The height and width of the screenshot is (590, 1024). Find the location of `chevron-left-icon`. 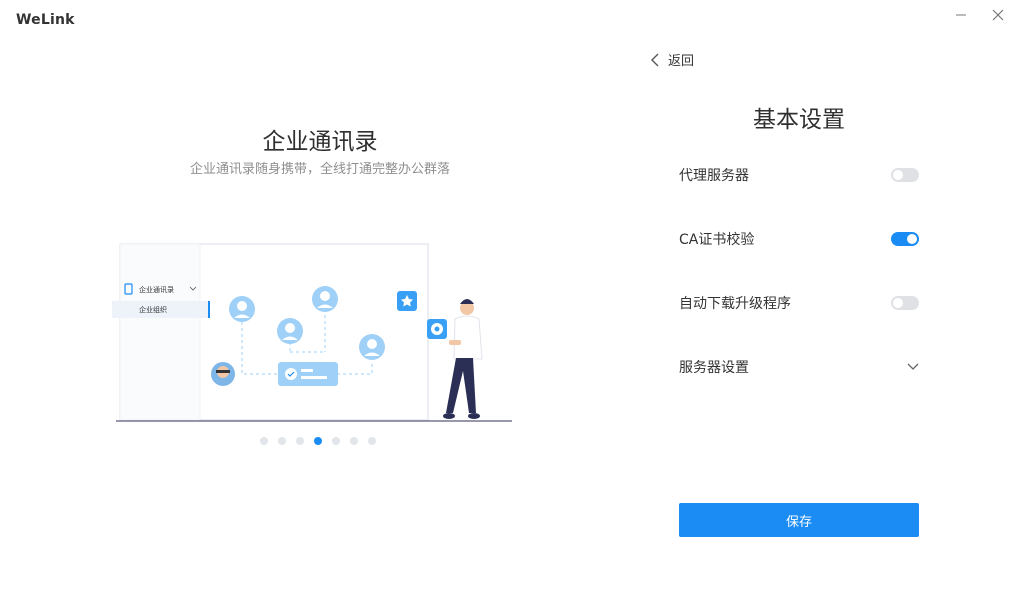

chevron-left-icon is located at coordinates (655, 59).